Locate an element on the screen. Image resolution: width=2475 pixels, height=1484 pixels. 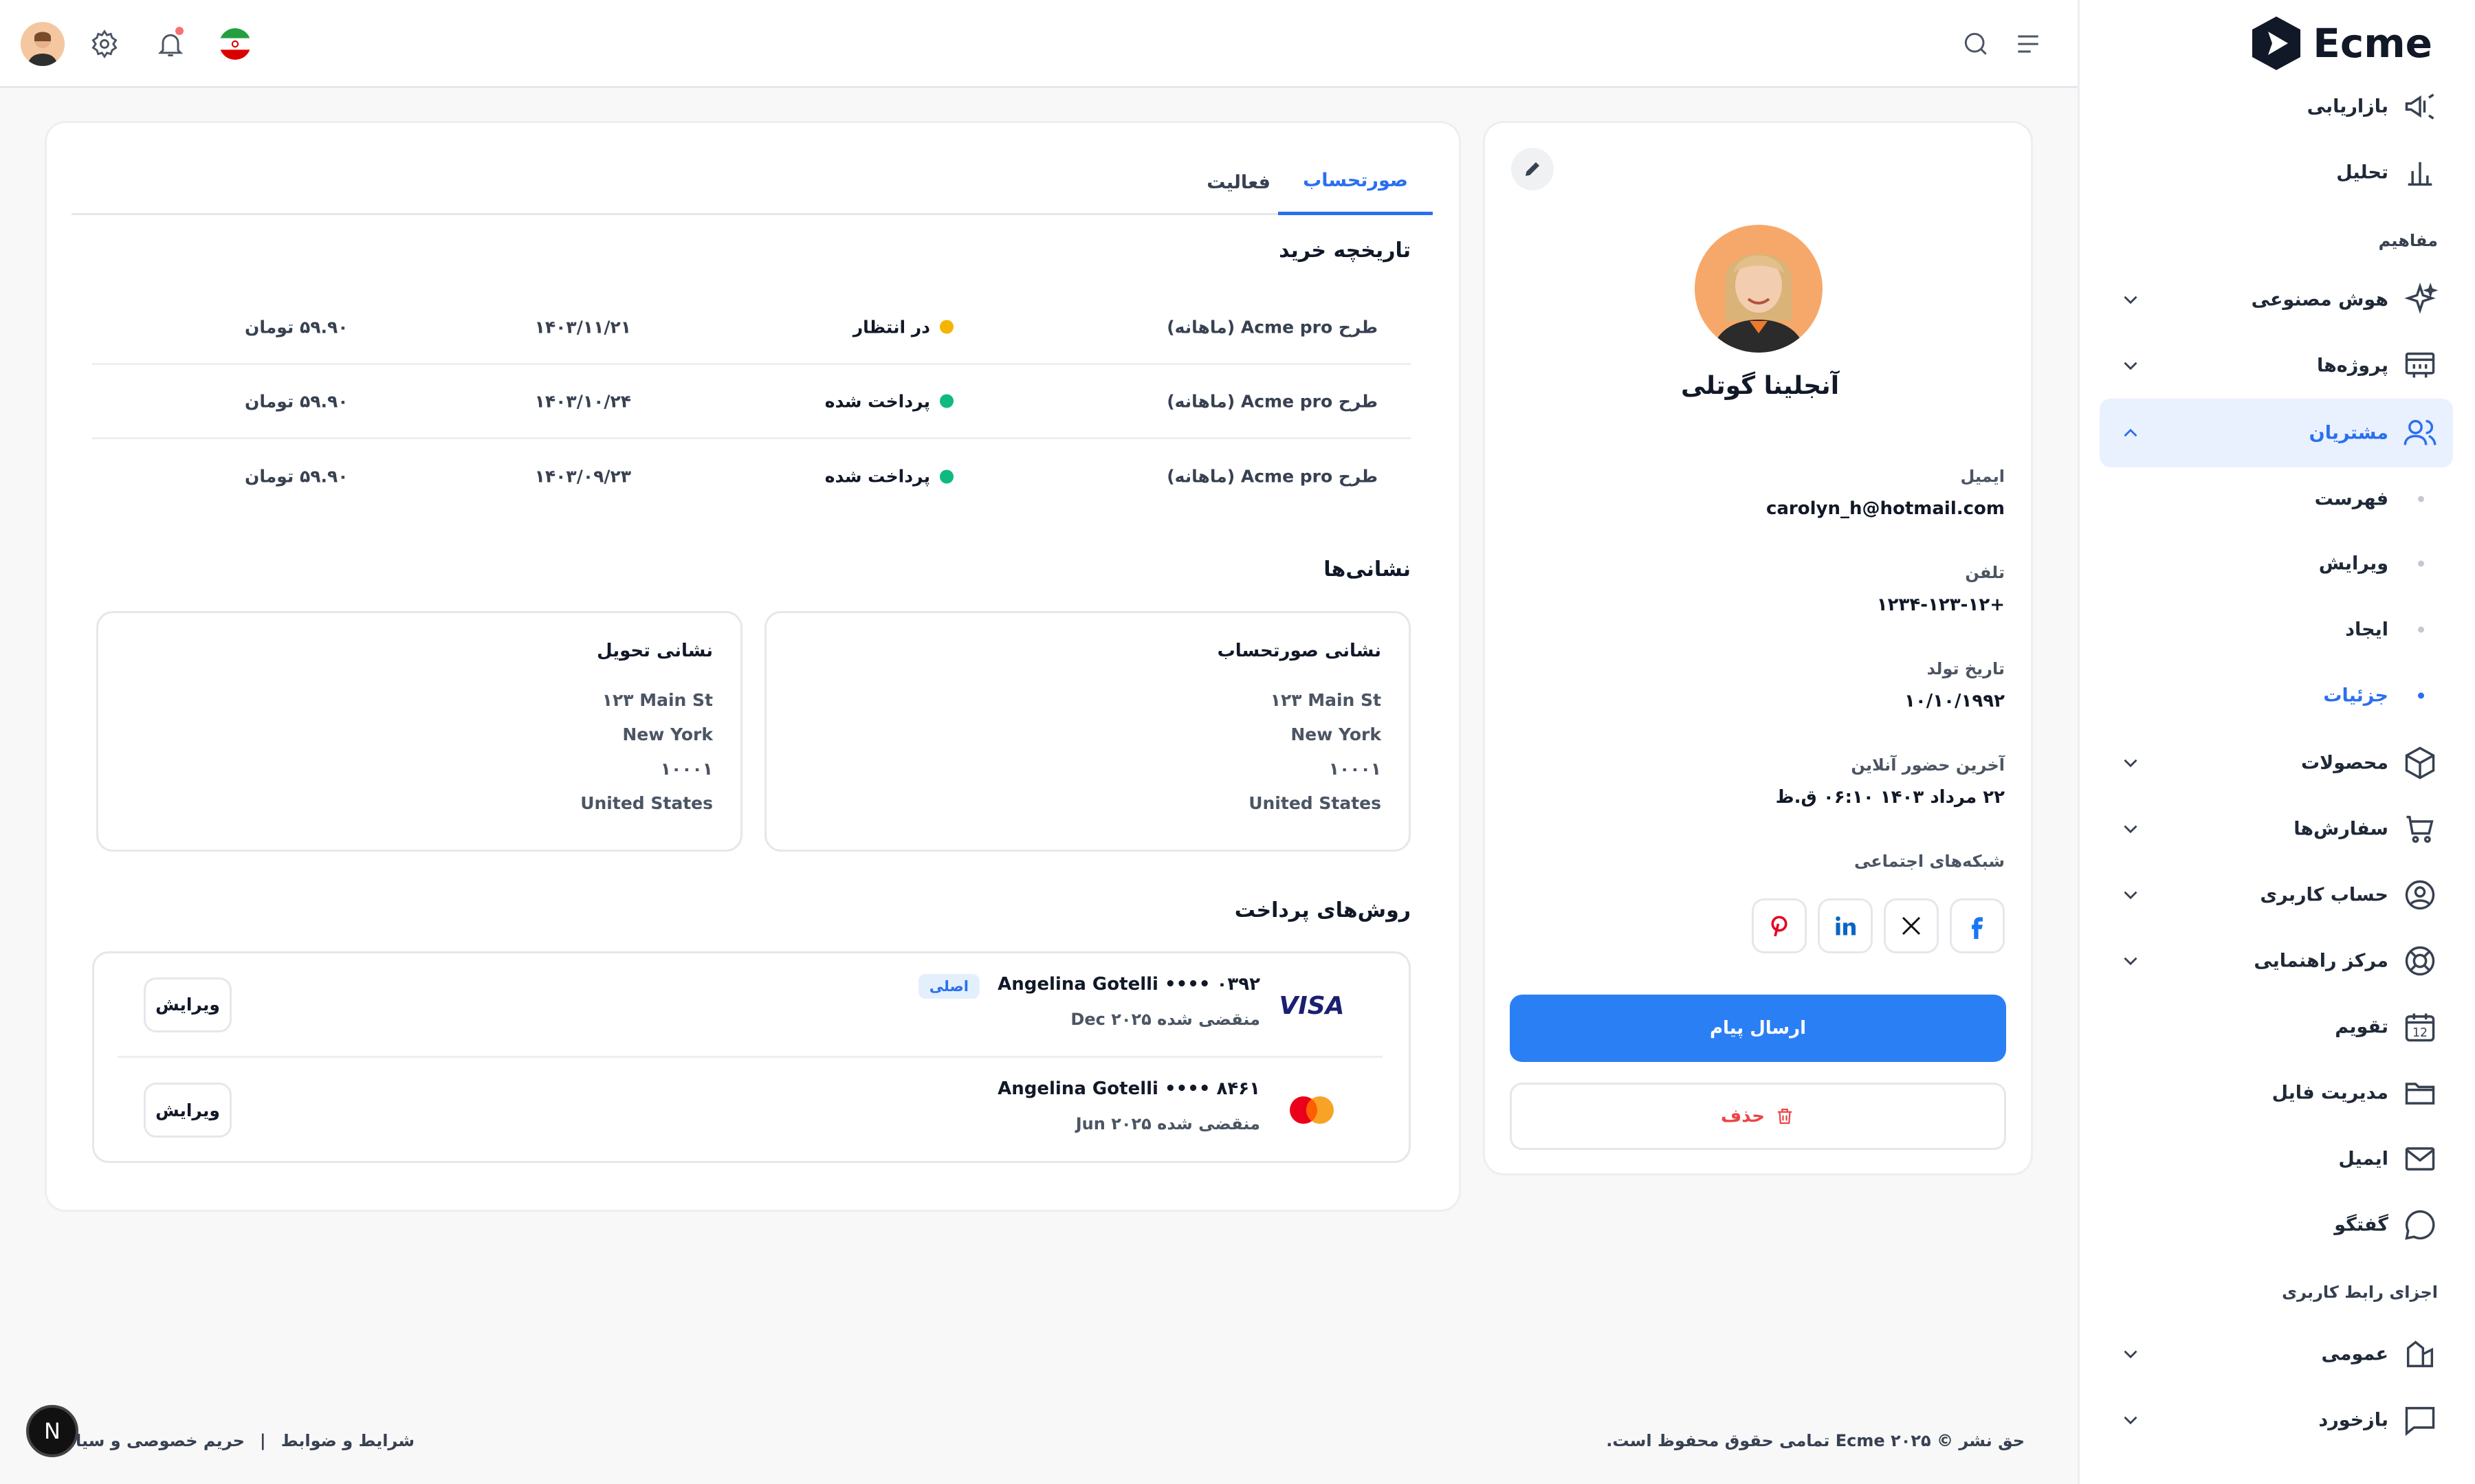
linkedin-link is located at coordinates (1845, 925).